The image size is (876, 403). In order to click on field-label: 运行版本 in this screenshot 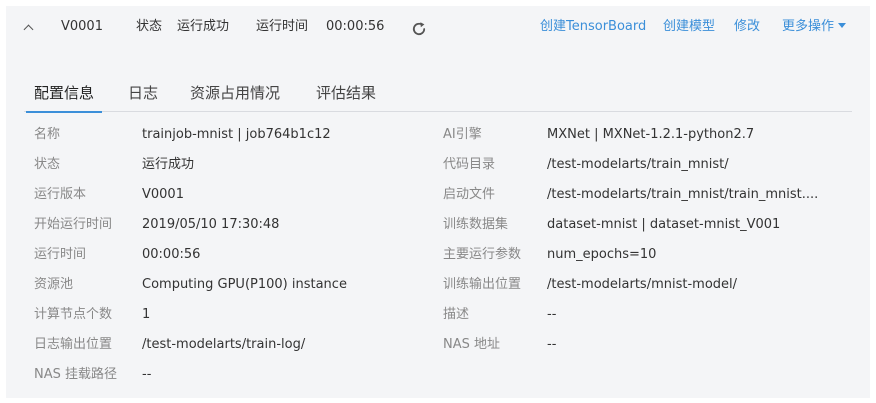, I will do `click(60, 194)`.